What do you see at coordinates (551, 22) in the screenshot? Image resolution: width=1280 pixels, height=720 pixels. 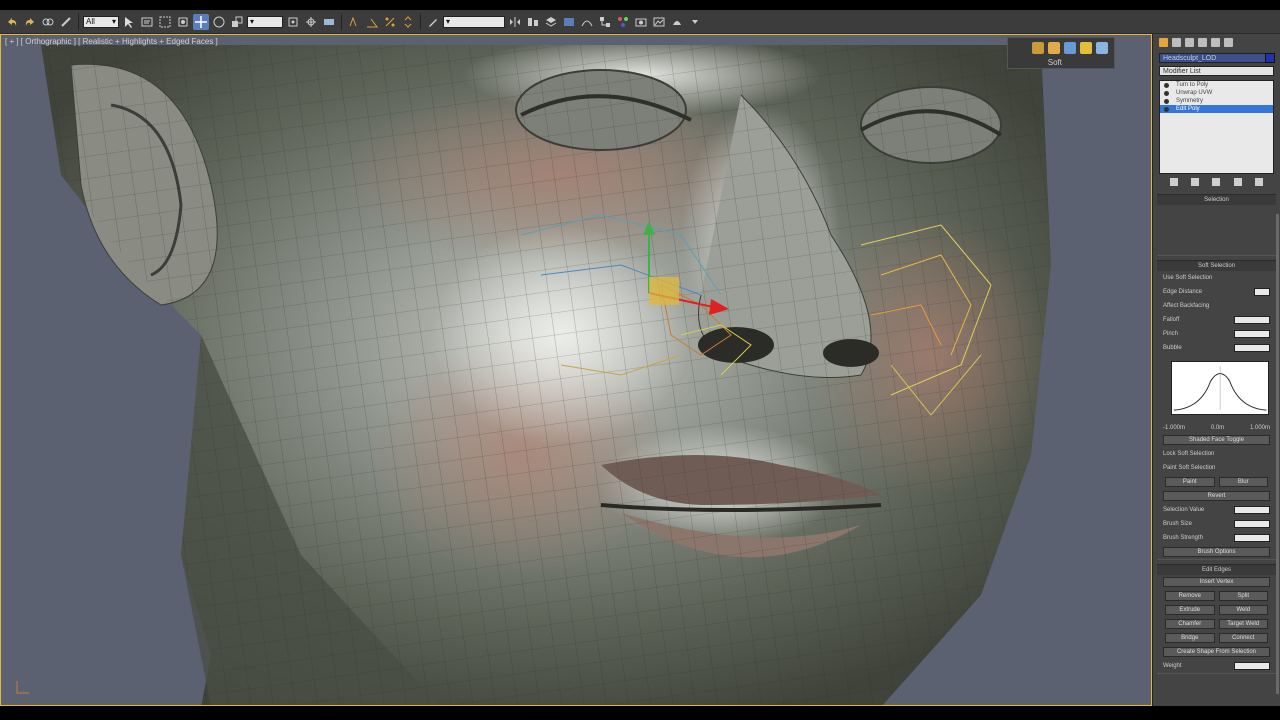 I see `layers-icon` at bounding box center [551, 22].